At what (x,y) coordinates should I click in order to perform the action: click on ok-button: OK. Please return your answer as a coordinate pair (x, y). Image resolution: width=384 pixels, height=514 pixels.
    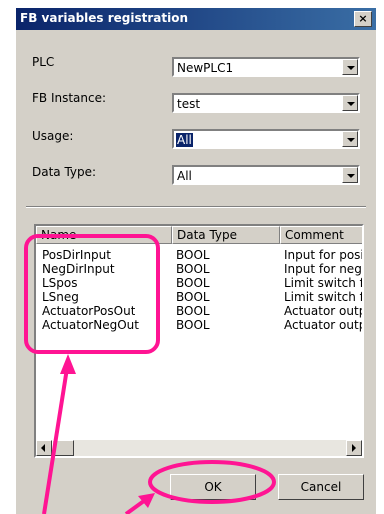
    Looking at the image, I should click on (213, 487).